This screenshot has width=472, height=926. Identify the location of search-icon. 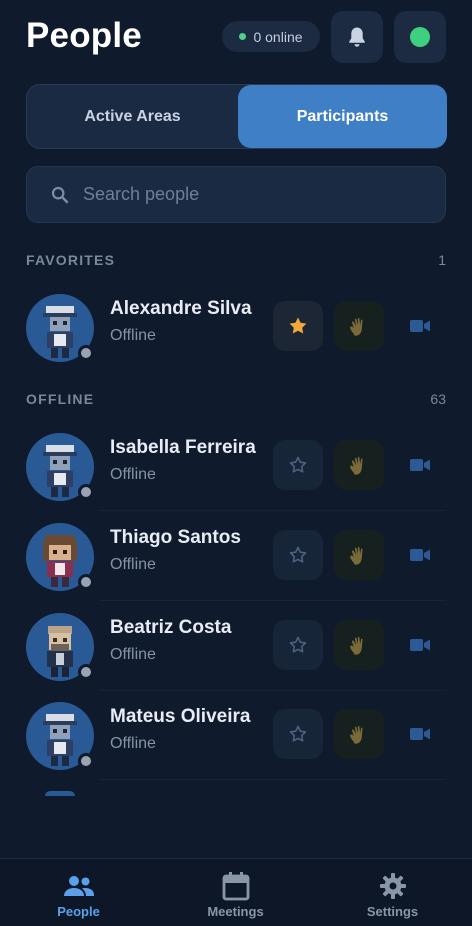
(61, 195).